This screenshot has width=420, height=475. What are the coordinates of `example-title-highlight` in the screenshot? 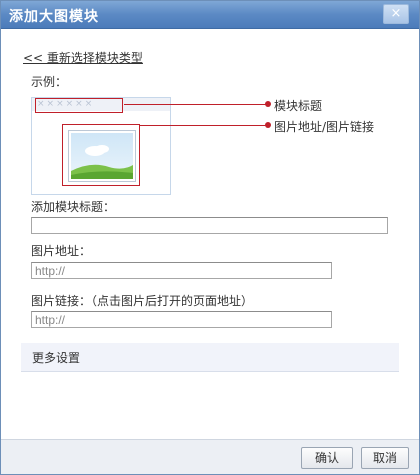 It's located at (79, 105).